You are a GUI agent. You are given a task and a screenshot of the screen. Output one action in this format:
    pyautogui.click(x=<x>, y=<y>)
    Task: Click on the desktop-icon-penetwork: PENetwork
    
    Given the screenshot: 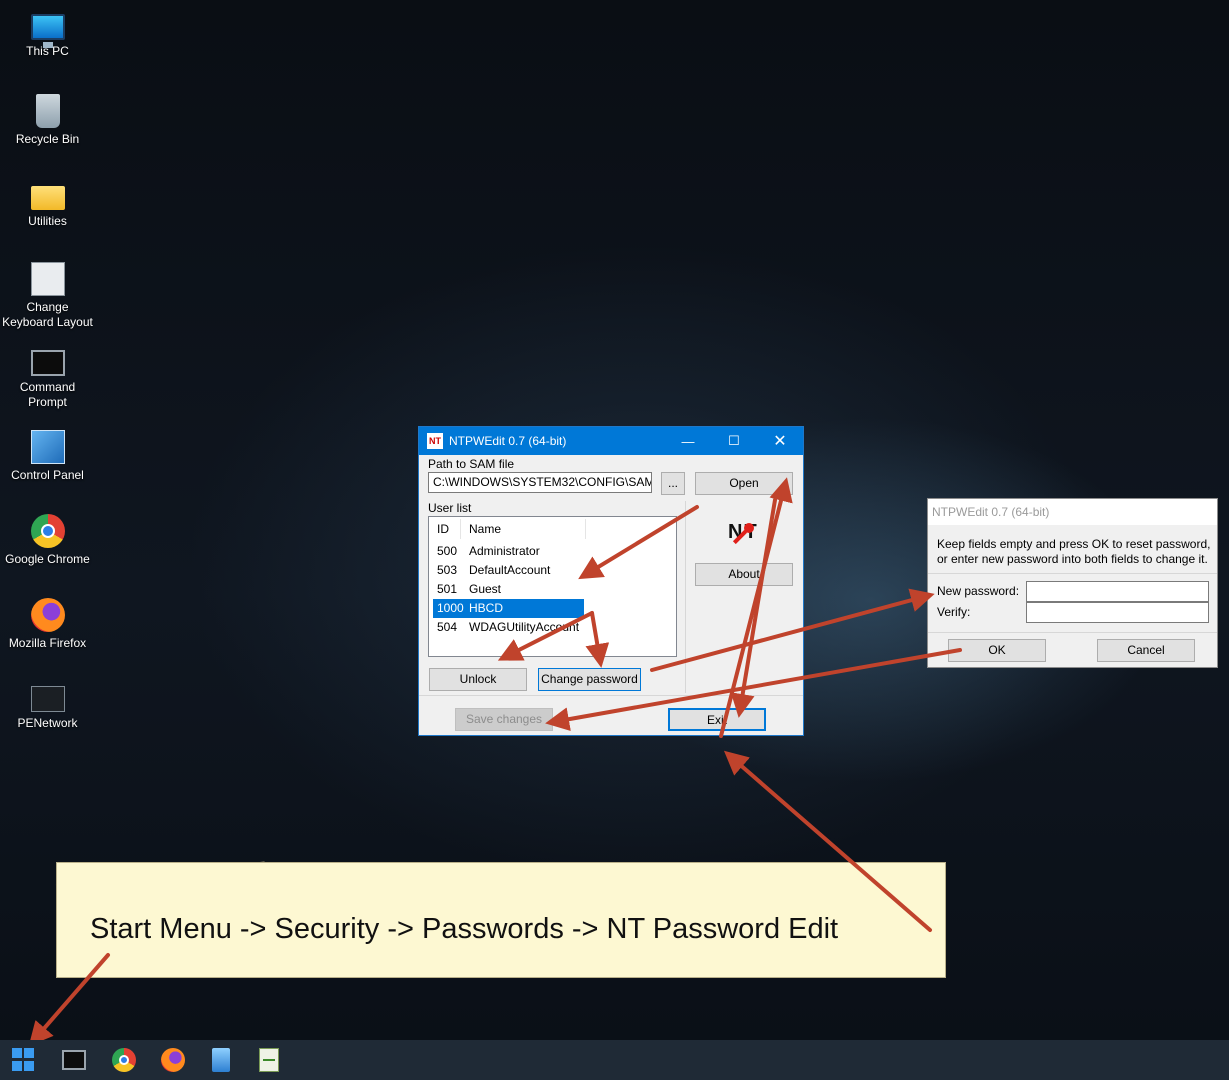 What is the action you would take?
    pyautogui.click(x=47, y=703)
    